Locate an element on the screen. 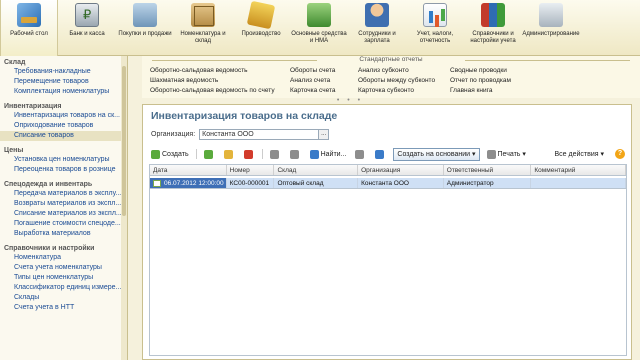  nav-item-ntt-accounts: Счета учета в НТТ is located at coordinates (63, 308).